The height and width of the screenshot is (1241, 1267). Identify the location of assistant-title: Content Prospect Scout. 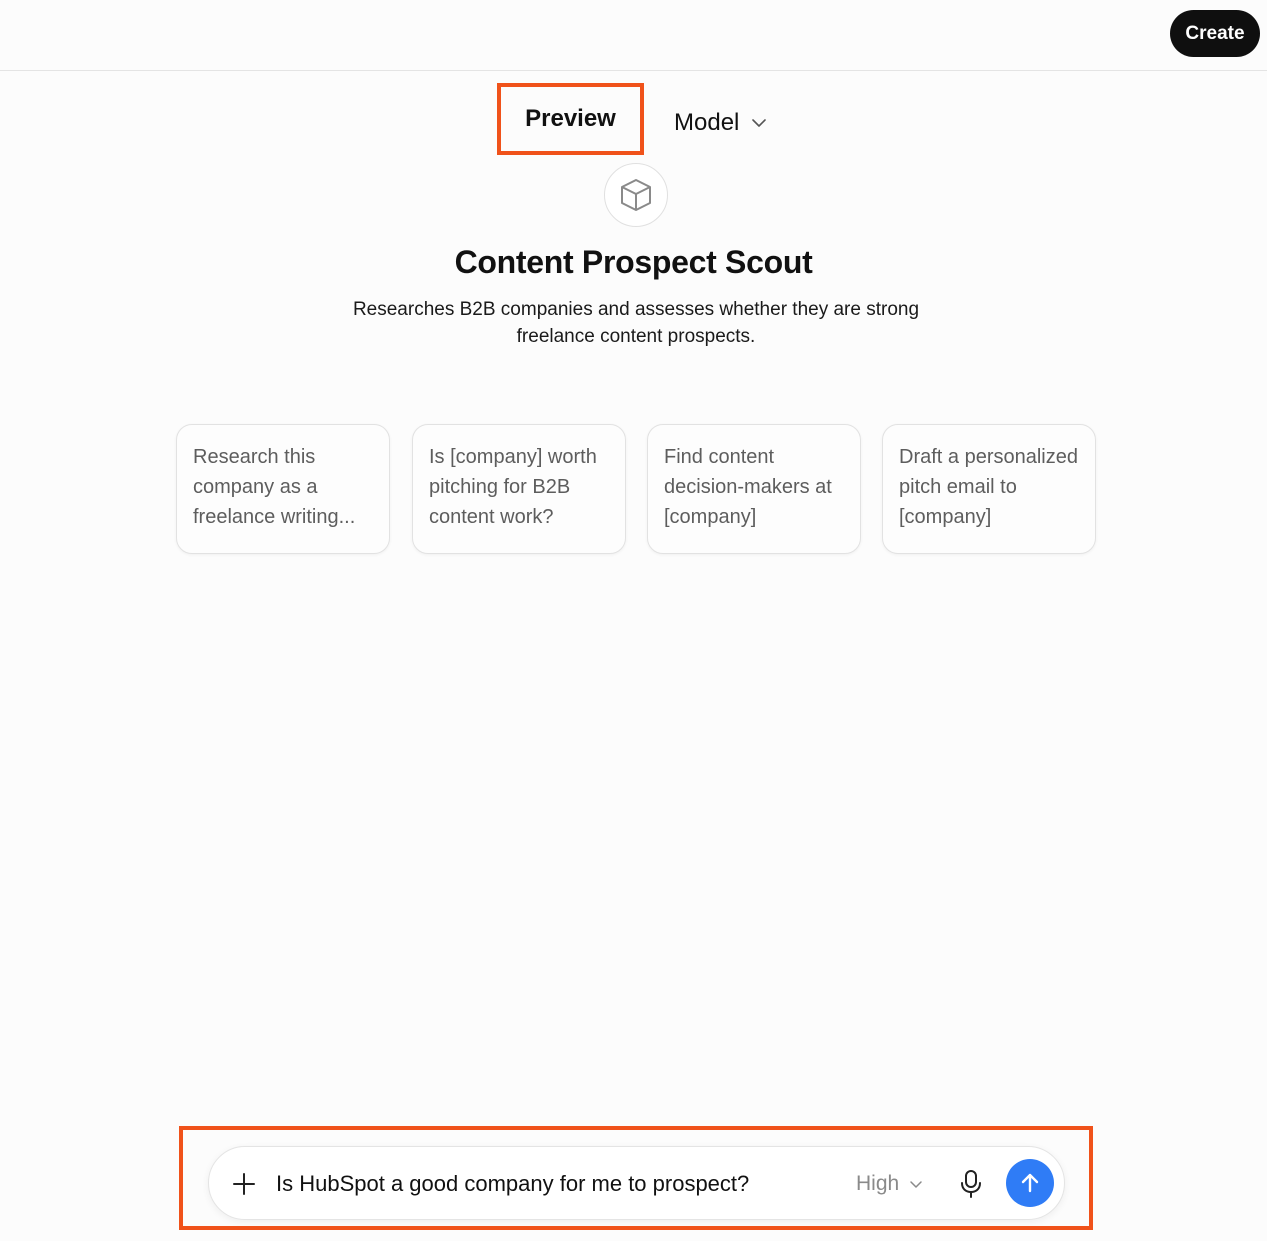
(633, 262).